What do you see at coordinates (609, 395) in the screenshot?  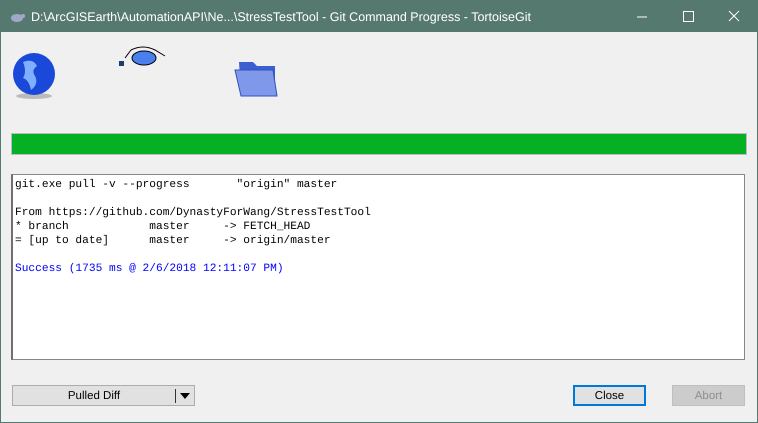 I see `push-button: Close` at bounding box center [609, 395].